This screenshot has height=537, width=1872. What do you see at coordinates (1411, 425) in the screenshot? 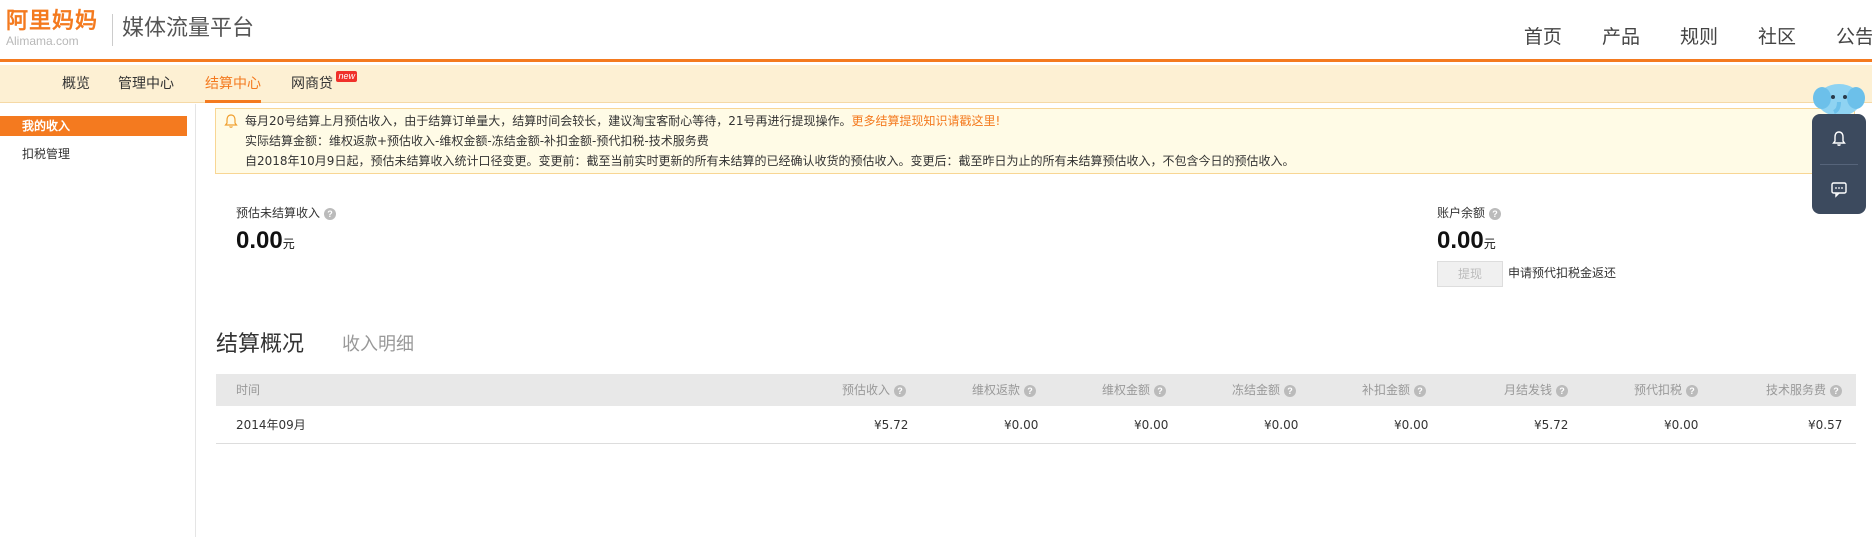
I see `cell-deduction-amount: ¥0.00` at bounding box center [1411, 425].